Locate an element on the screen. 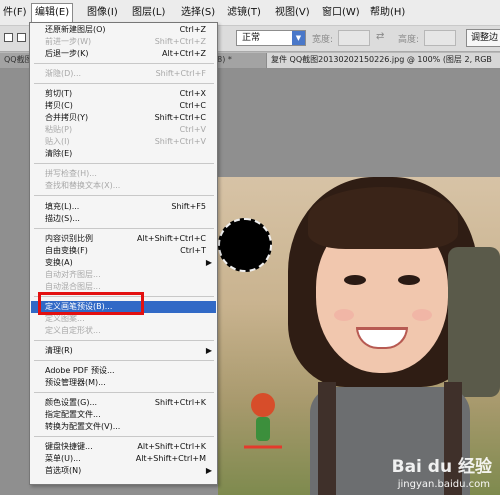  menu-item-menus: 菜单(U)... Alt+Shift+Ctrl+M is located at coordinates (123, 459).